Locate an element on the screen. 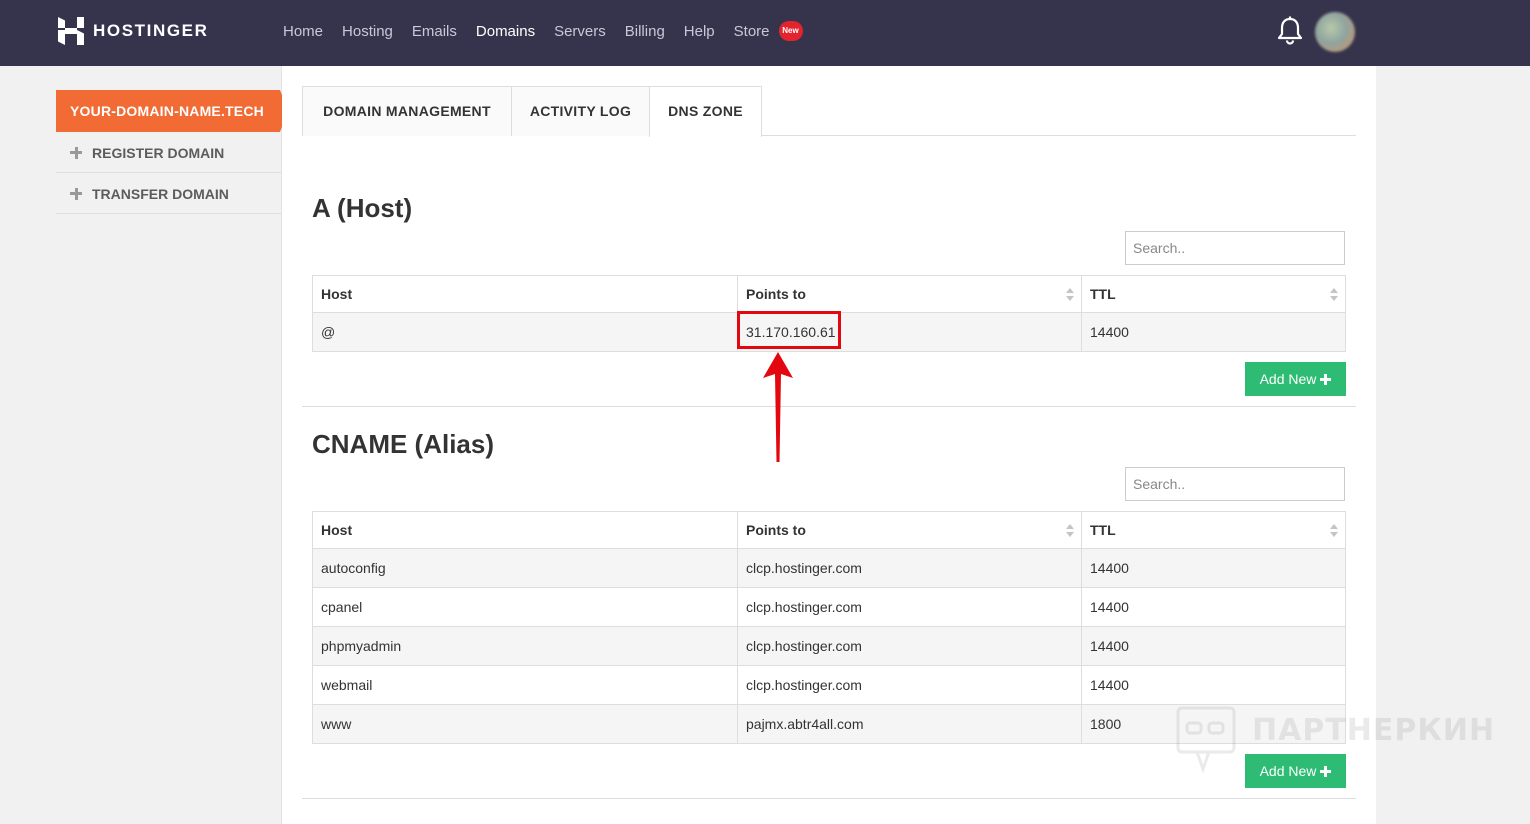 This screenshot has height=824, width=1530. host-cell: webmail is located at coordinates (525, 685).